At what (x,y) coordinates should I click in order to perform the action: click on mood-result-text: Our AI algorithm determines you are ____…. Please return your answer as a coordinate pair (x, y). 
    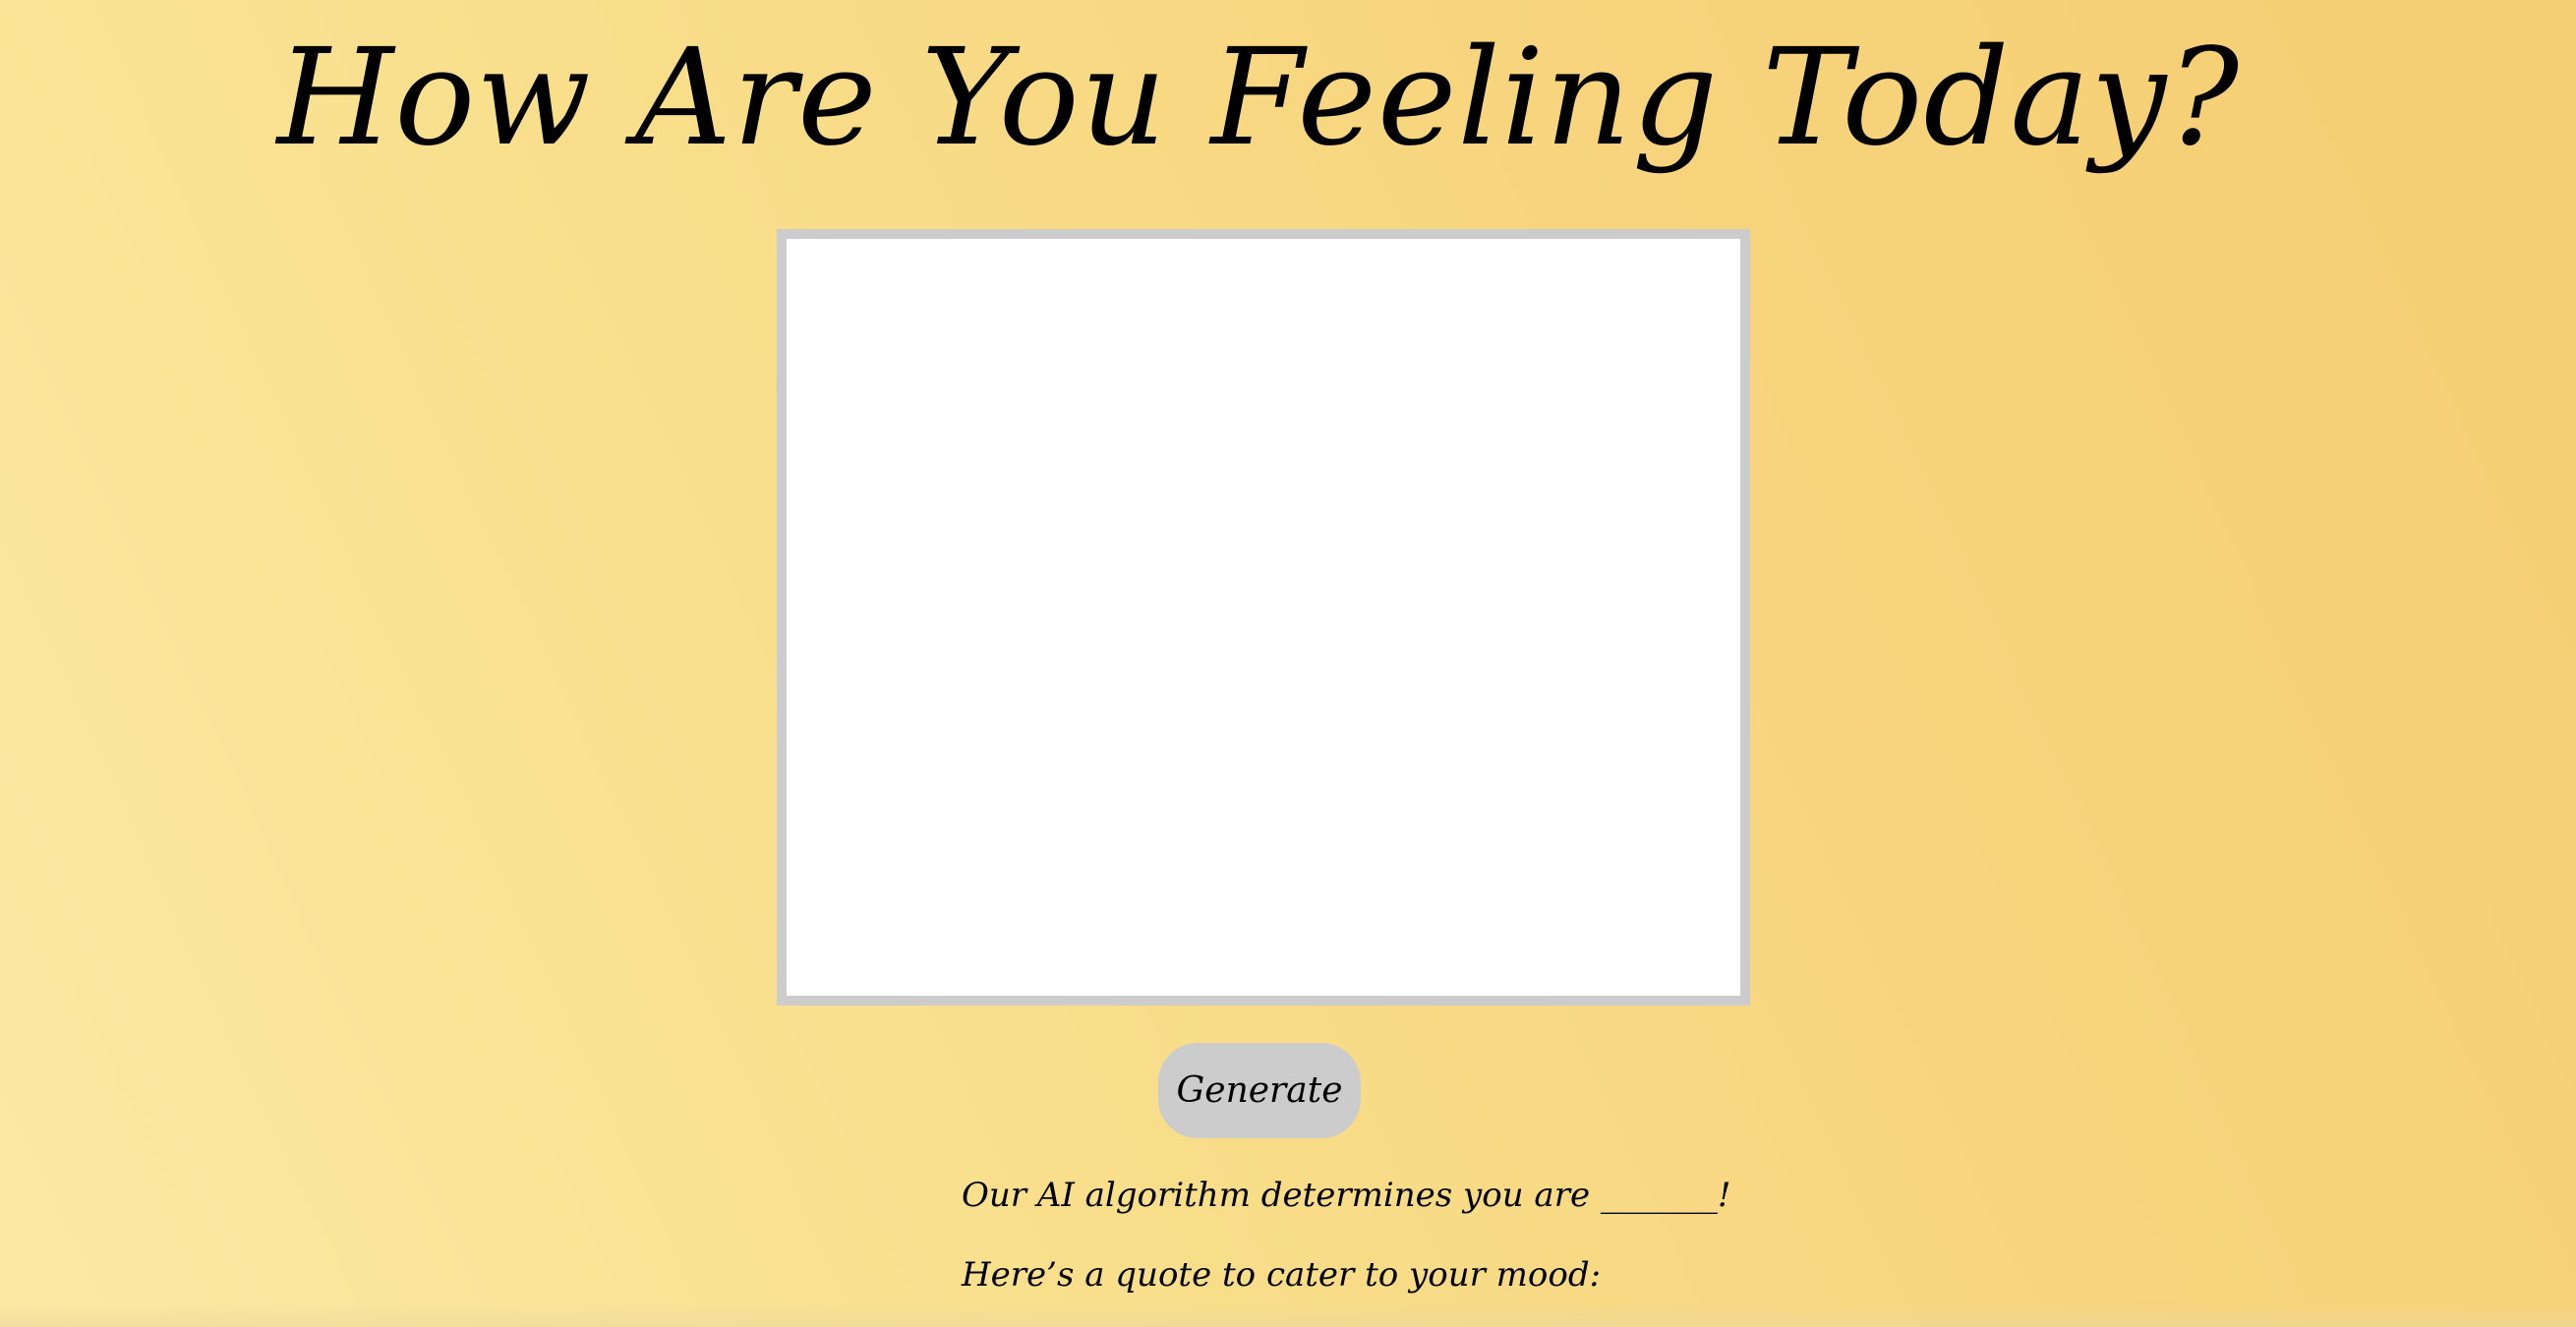
    Looking at the image, I should click on (1346, 1195).